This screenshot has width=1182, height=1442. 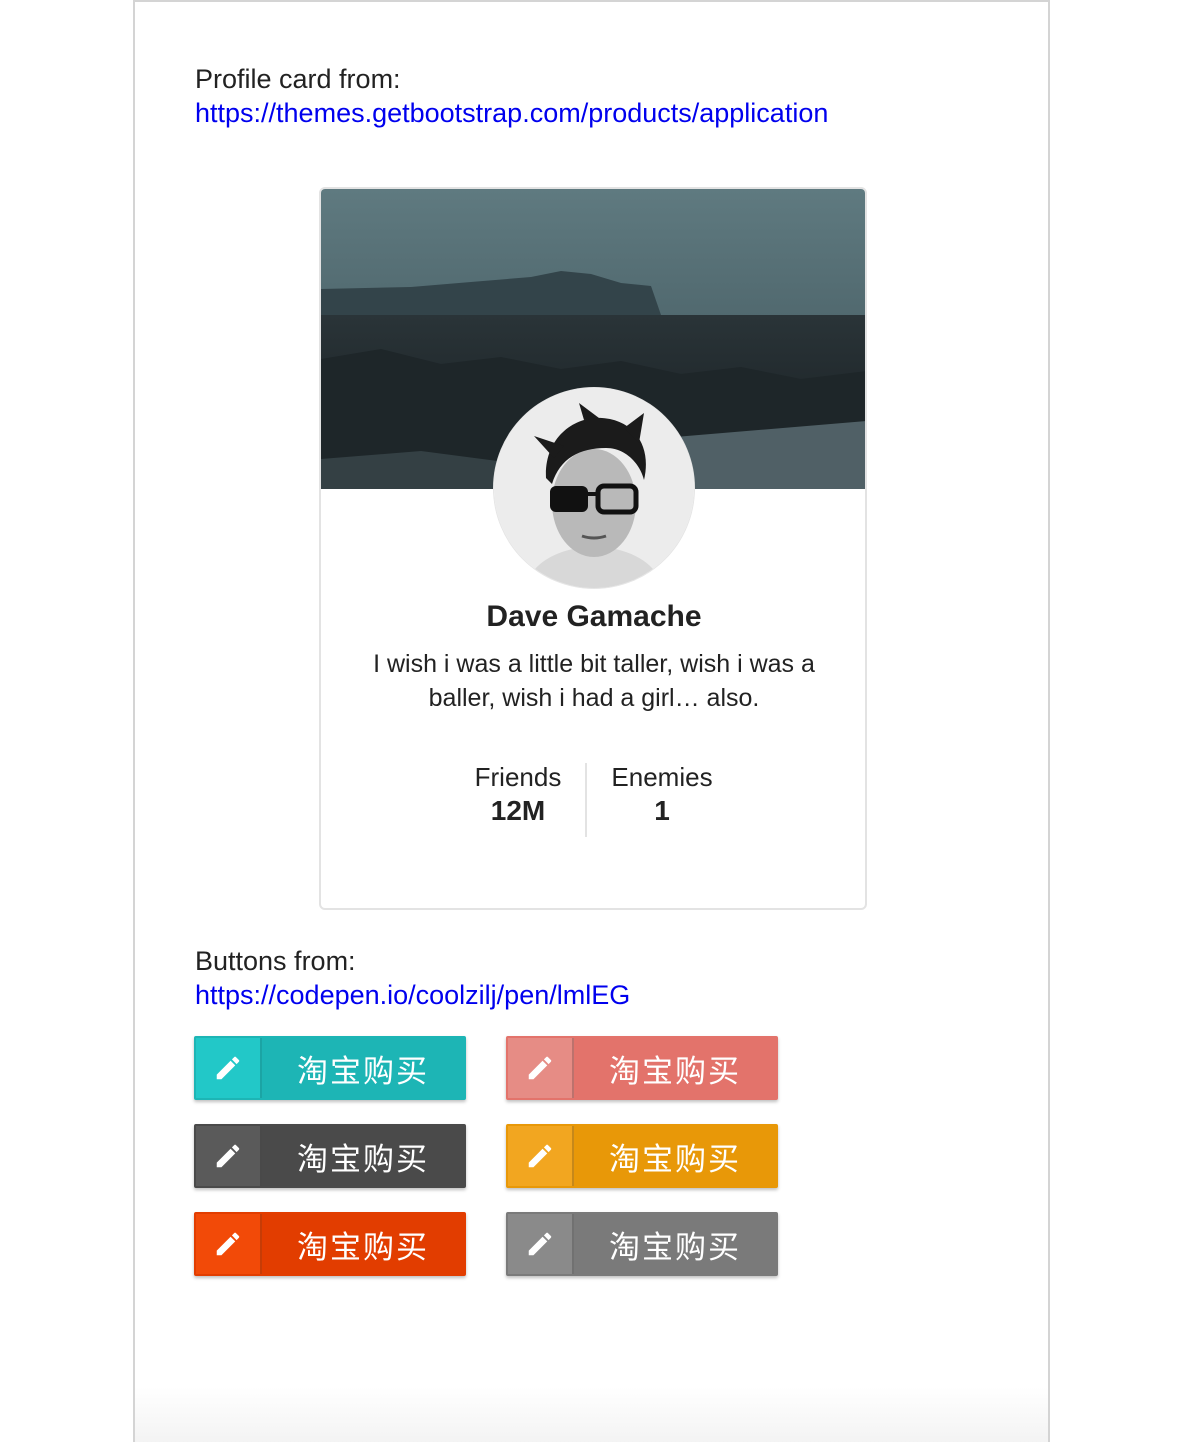 I want to click on stat-value: 1, so click(x=662, y=810).